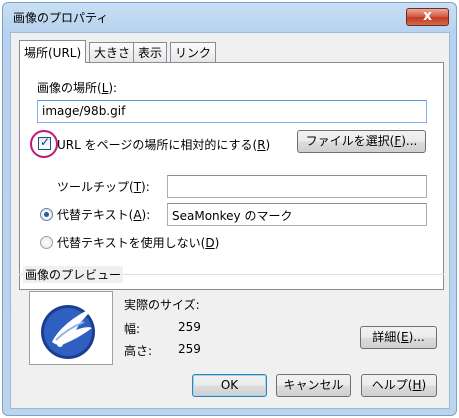 This screenshot has height=418, width=459. I want to click on alt-text-radio, so click(46, 214).